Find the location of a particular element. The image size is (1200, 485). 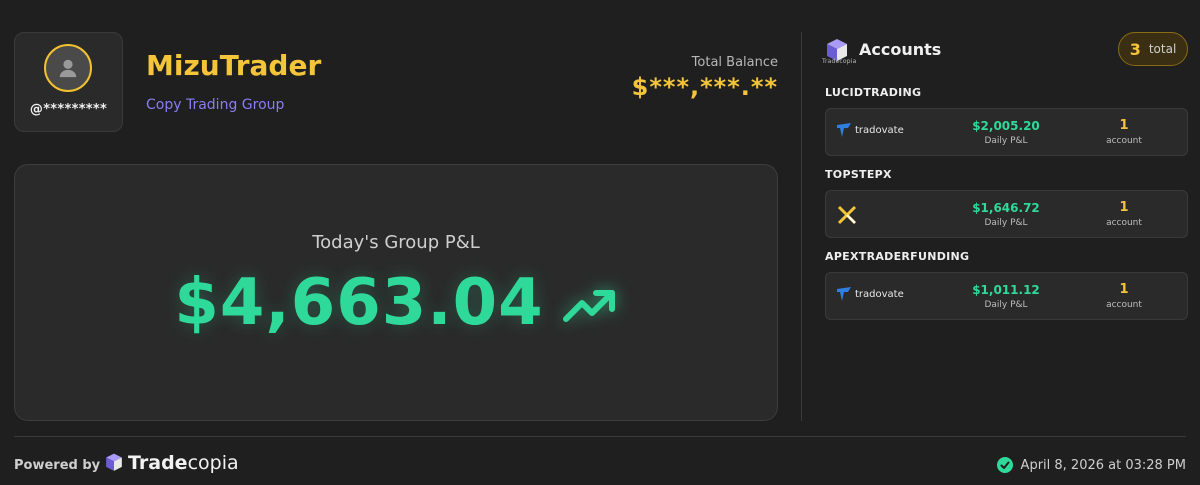

user-icon is located at coordinates (68, 68).